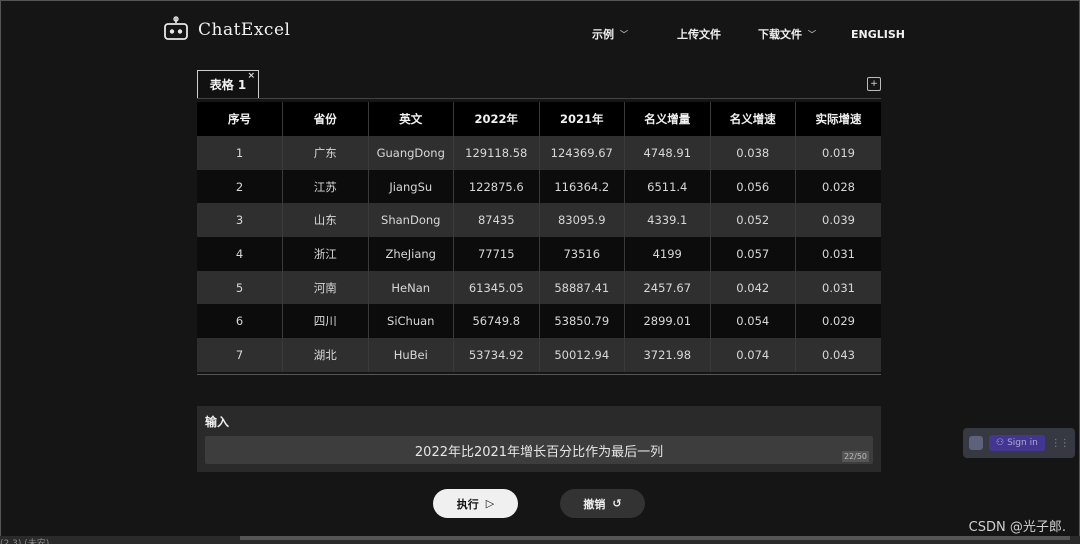  Describe the element at coordinates (217, 422) in the screenshot. I see `input-label: 输入` at that location.